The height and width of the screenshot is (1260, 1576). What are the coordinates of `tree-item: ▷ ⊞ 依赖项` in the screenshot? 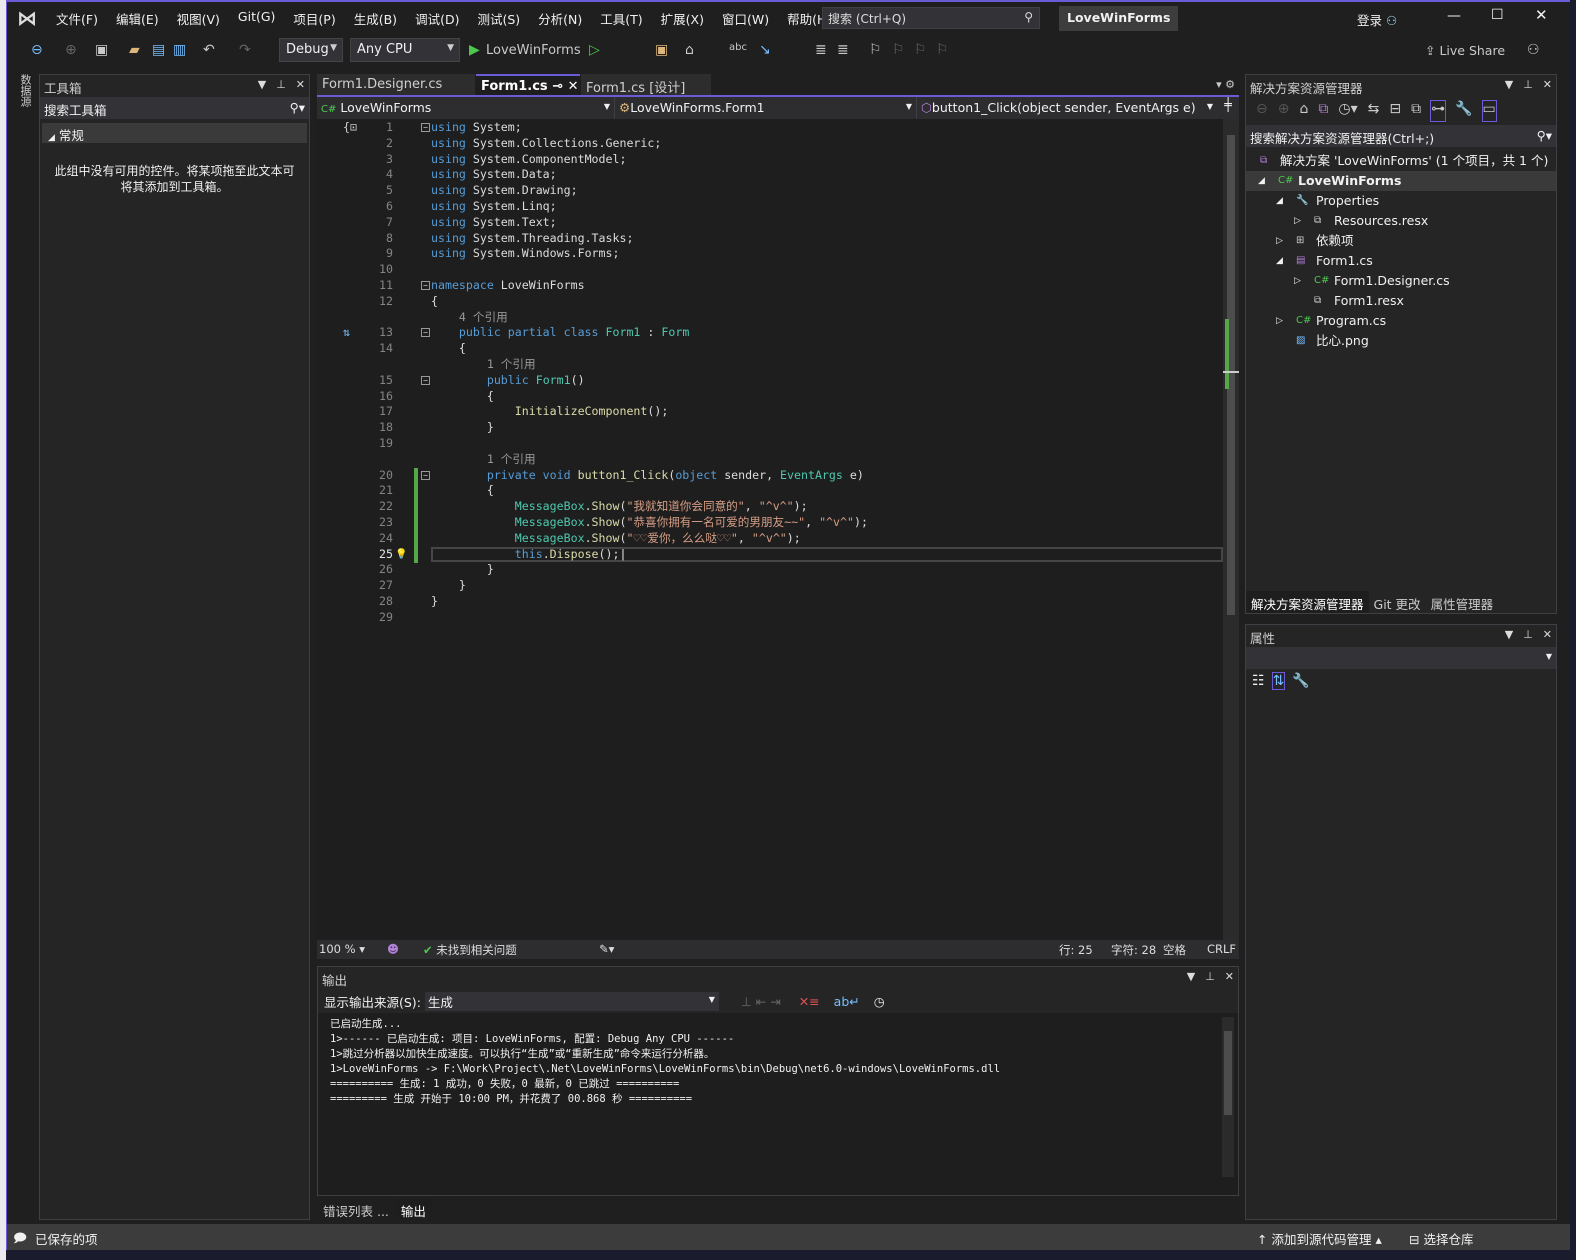 It's located at (1401, 241).